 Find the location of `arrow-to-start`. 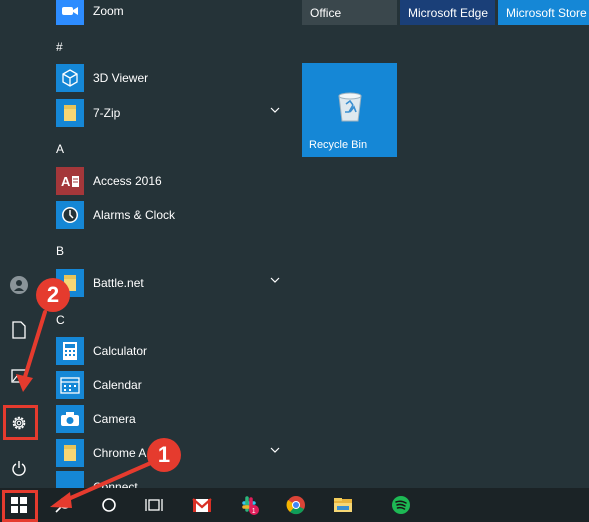

arrow-to-start is located at coordinates (109, 481).